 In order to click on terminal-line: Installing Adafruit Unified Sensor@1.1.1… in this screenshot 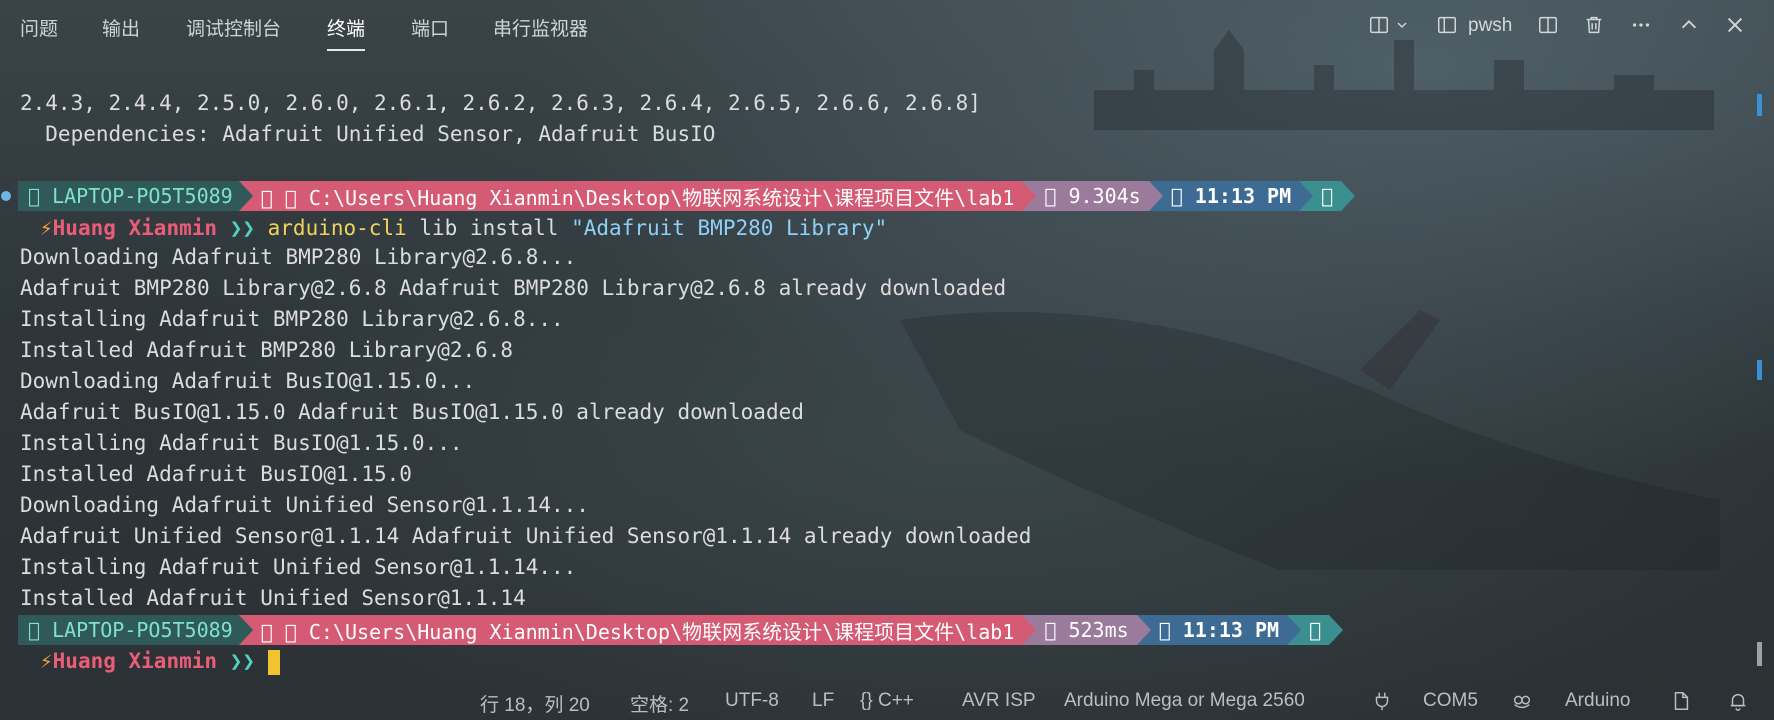, I will do `click(298, 567)`.